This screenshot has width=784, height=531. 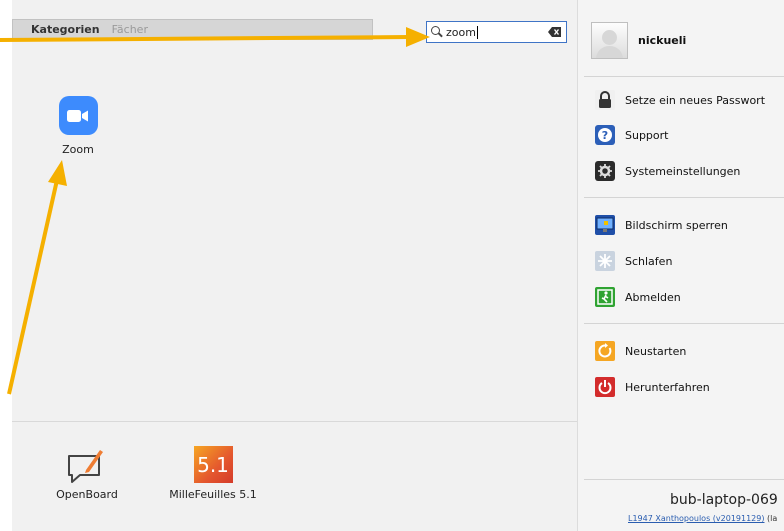 I want to click on menu-label-support: Support, so click(x=647, y=135).